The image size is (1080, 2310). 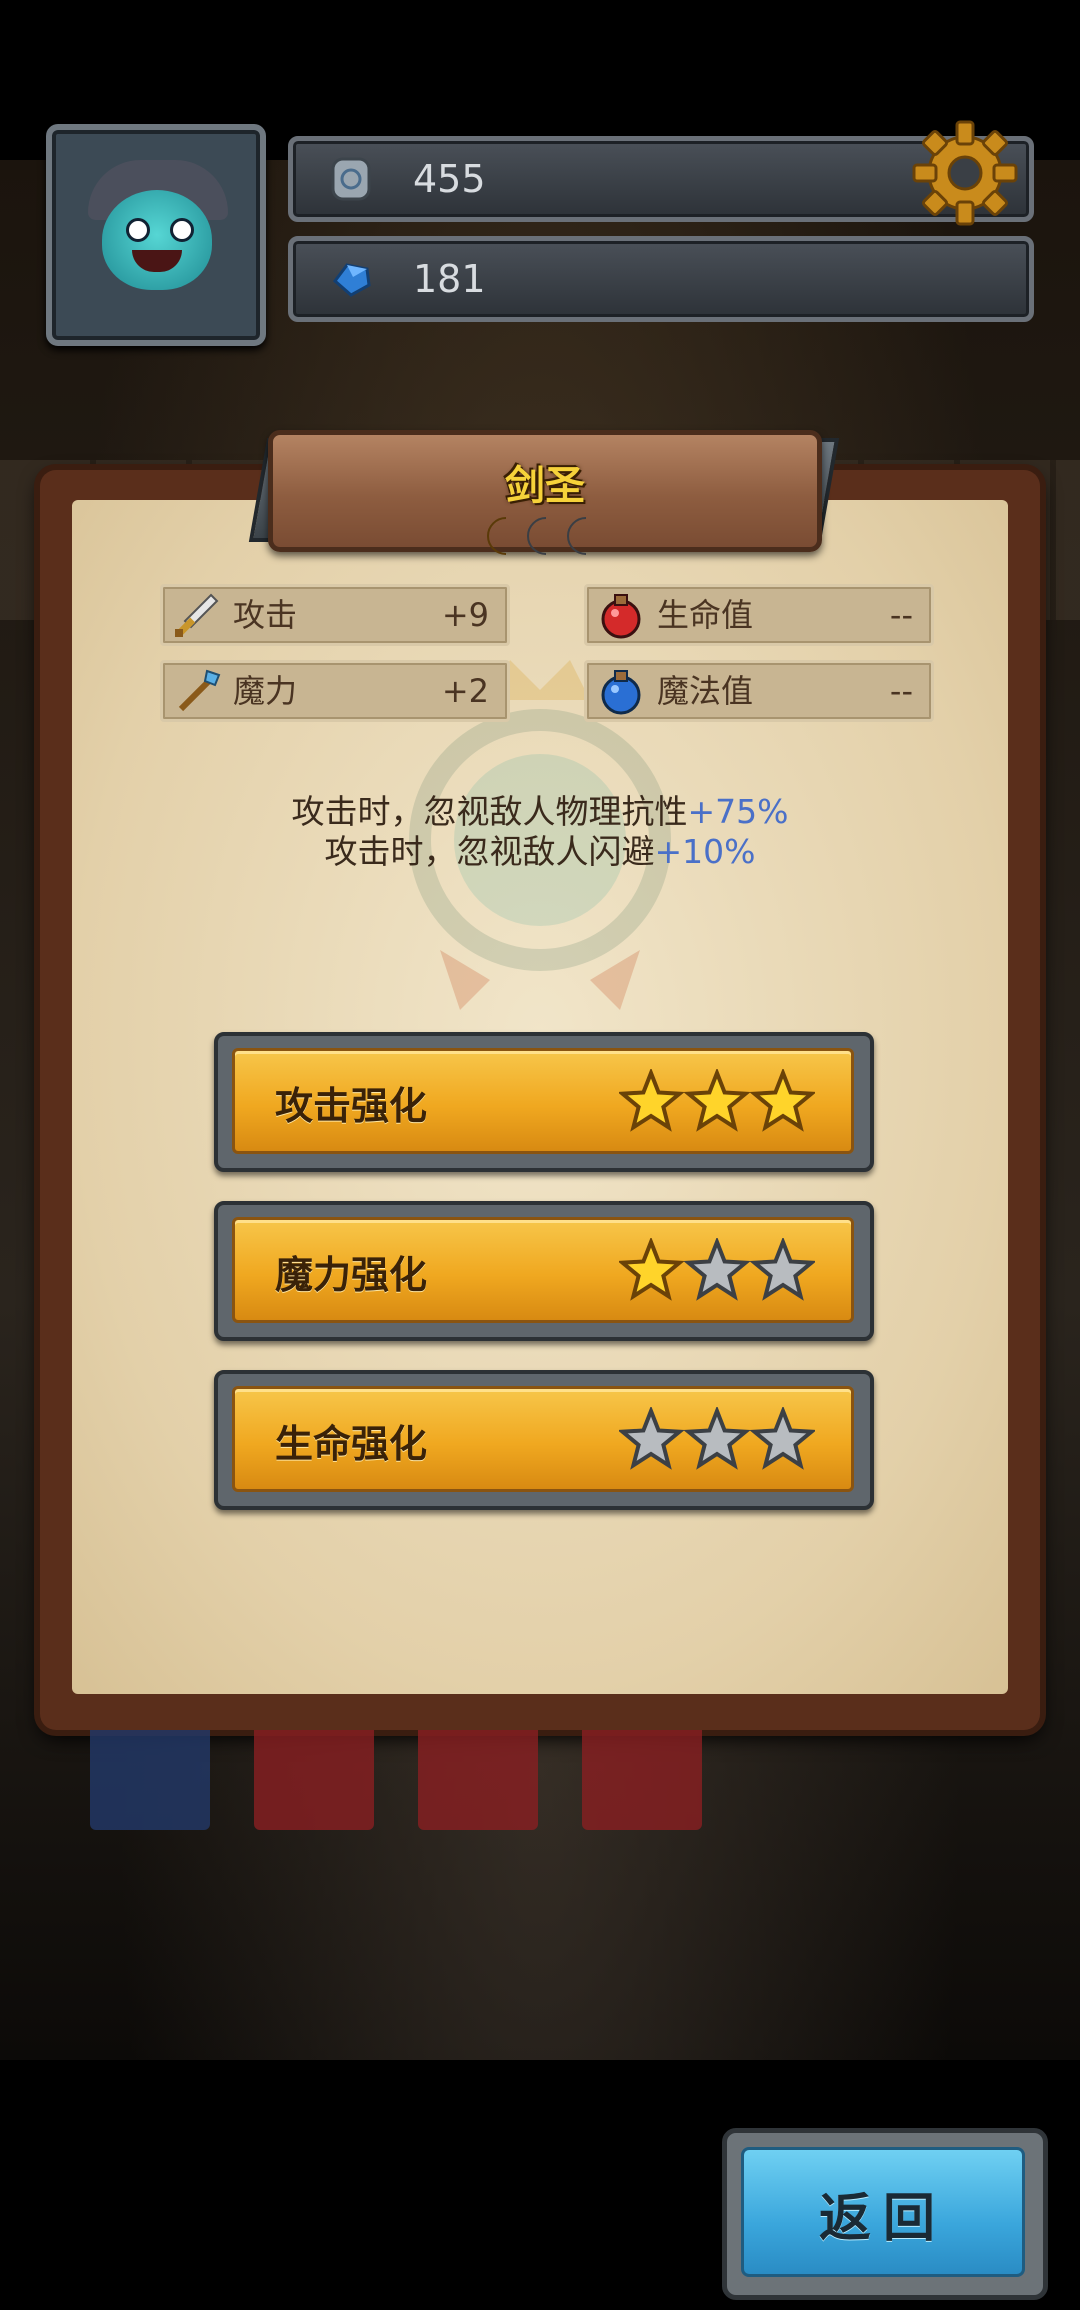 What do you see at coordinates (705, 851) in the screenshot?
I see `bonus-ignore-evasion: +10%` at bounding box center [705, 851].